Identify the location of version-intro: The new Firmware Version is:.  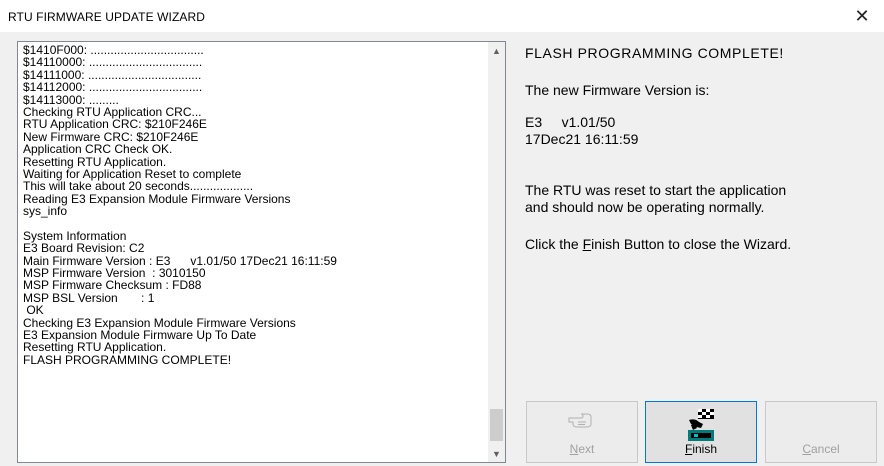
(617, 90).